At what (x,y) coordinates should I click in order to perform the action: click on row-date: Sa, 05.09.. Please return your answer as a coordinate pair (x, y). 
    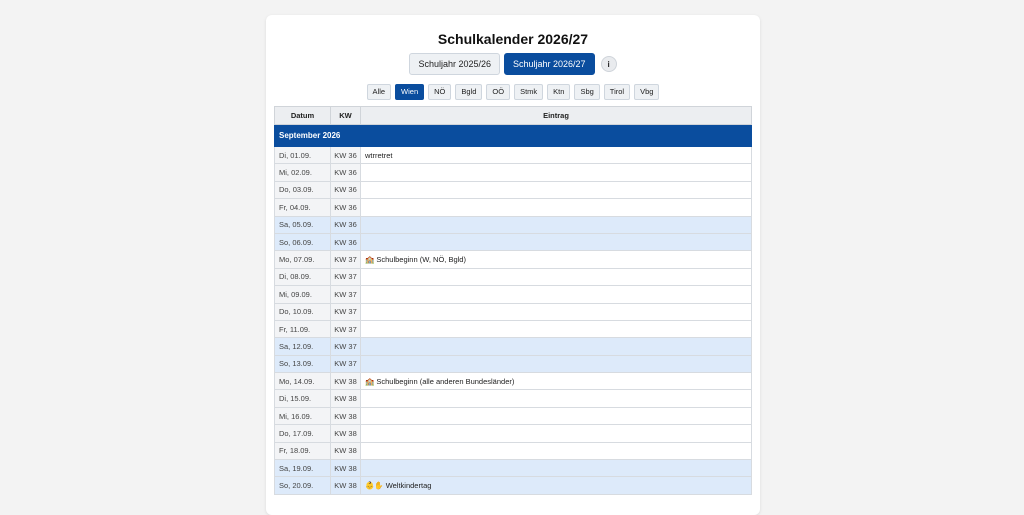
    Looking at the image, I should click on (302, 224).